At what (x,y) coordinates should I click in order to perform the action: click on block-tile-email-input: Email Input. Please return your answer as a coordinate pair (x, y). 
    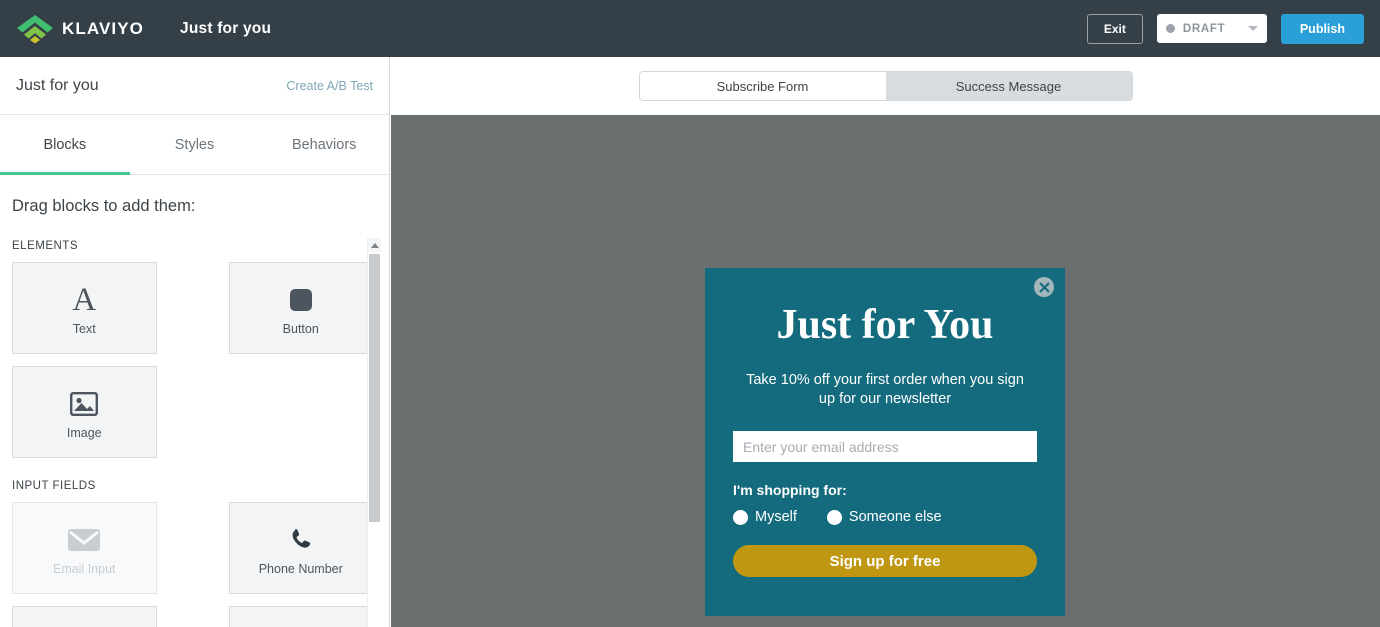
    Looking at the image, I should click on (84, 548).